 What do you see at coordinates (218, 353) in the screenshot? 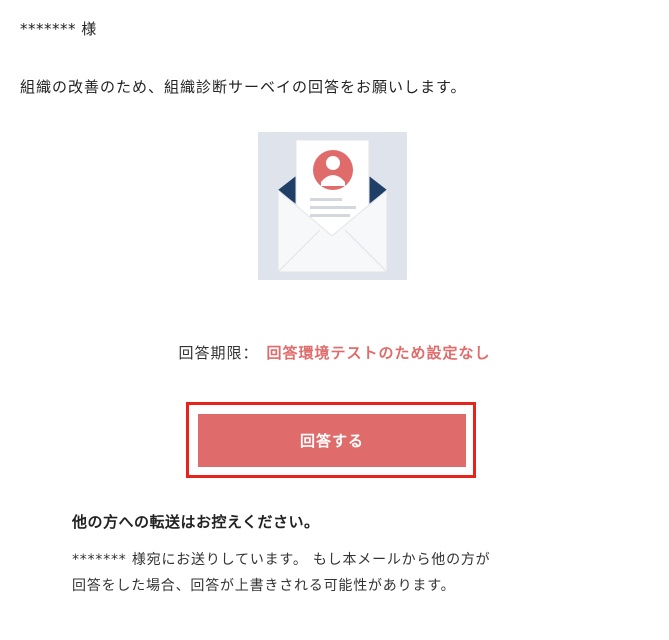
I see `deadline-label: 回答期限：` at bounding box center [218, 353].